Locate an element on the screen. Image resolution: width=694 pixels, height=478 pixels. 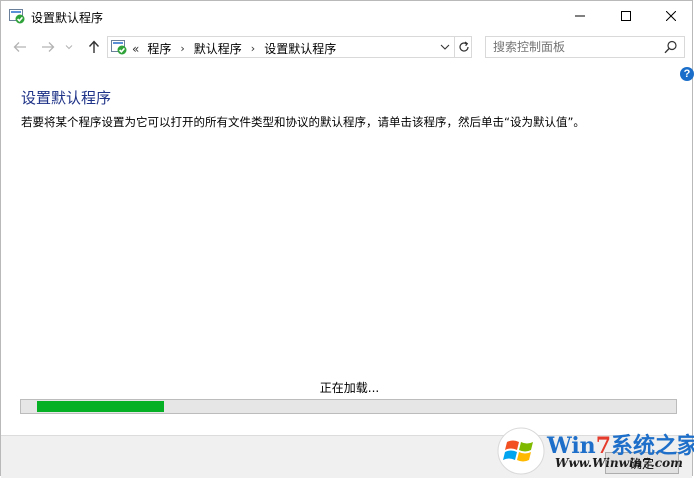
forward-button is located at coordinates (48, 47).